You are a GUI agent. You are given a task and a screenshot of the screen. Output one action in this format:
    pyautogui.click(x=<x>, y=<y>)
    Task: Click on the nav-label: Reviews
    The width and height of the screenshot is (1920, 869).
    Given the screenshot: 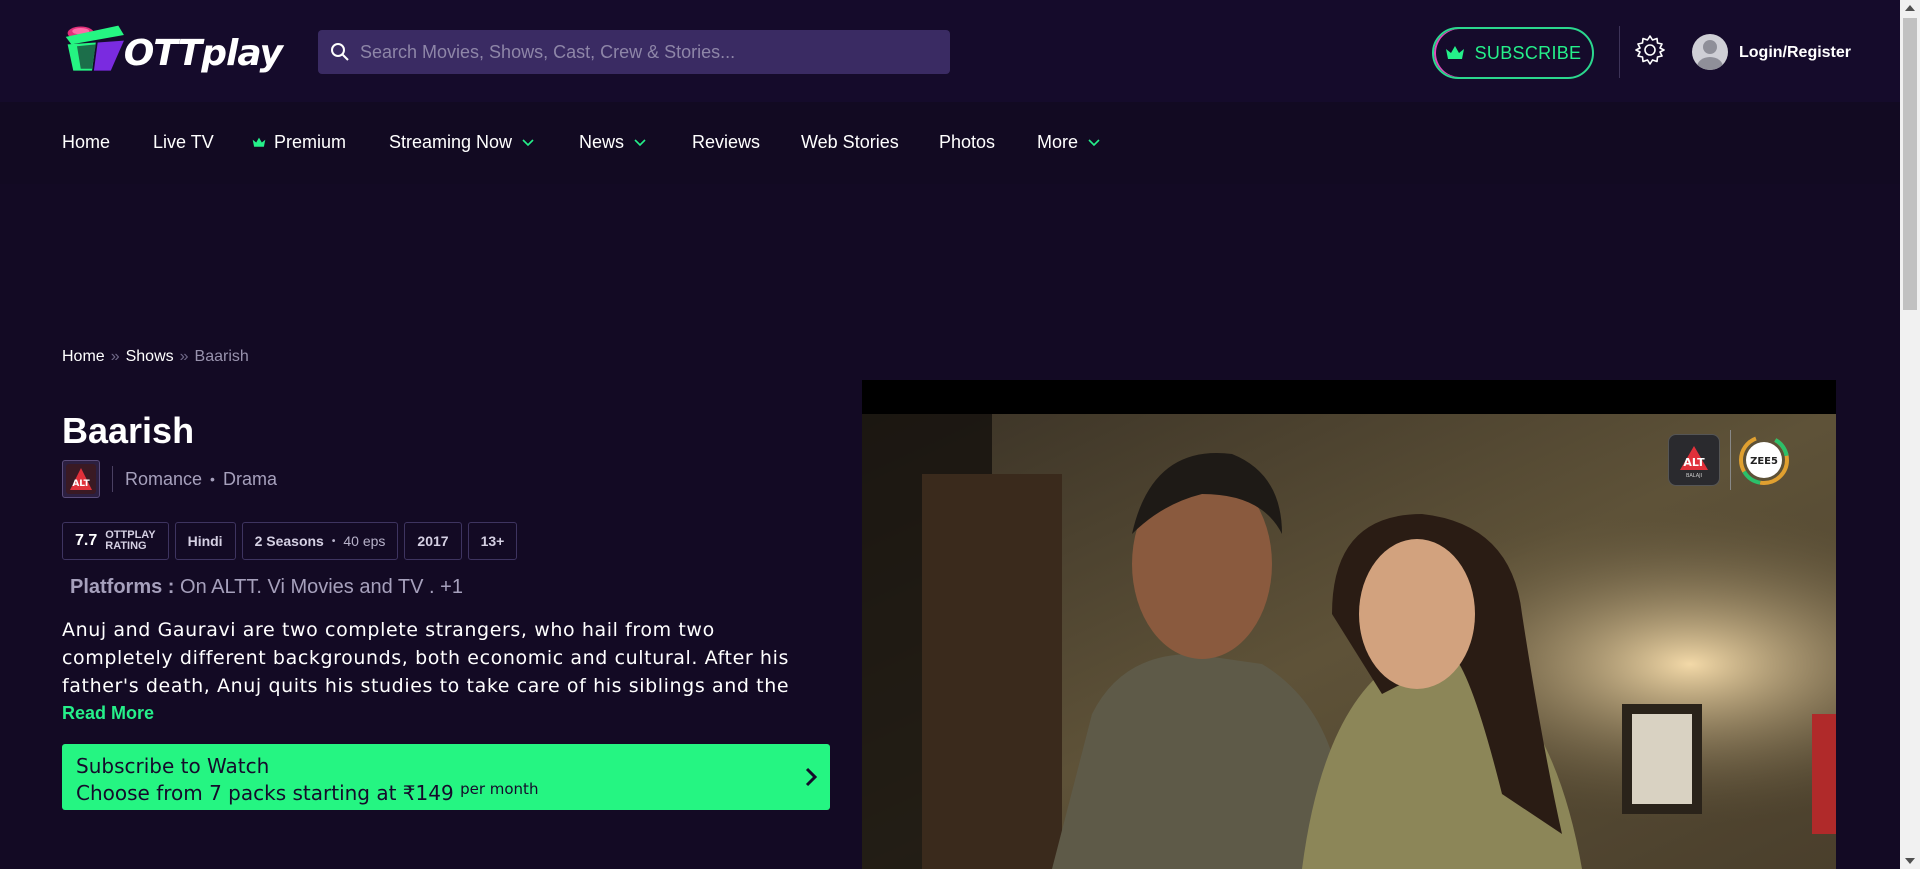 What is the action you would take?
    pyautogui.click(x=726, y=142)
    